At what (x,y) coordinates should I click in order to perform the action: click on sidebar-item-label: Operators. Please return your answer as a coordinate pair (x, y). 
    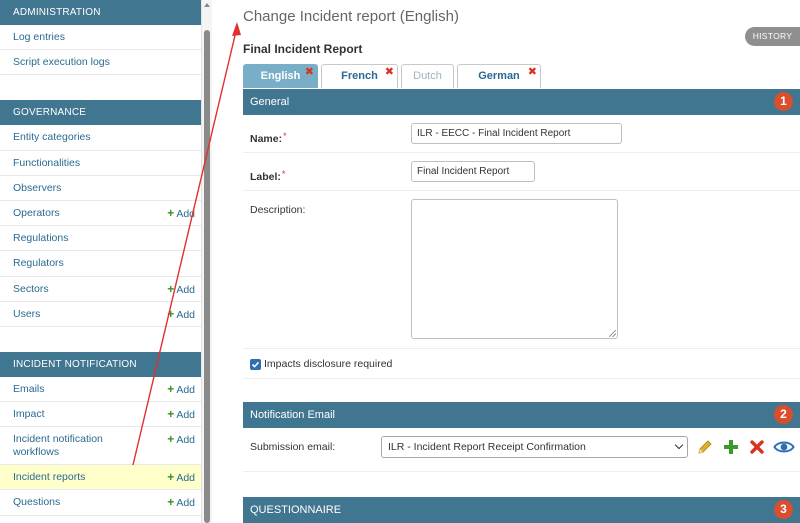
    Looking at the image, I should click on (36, 213).